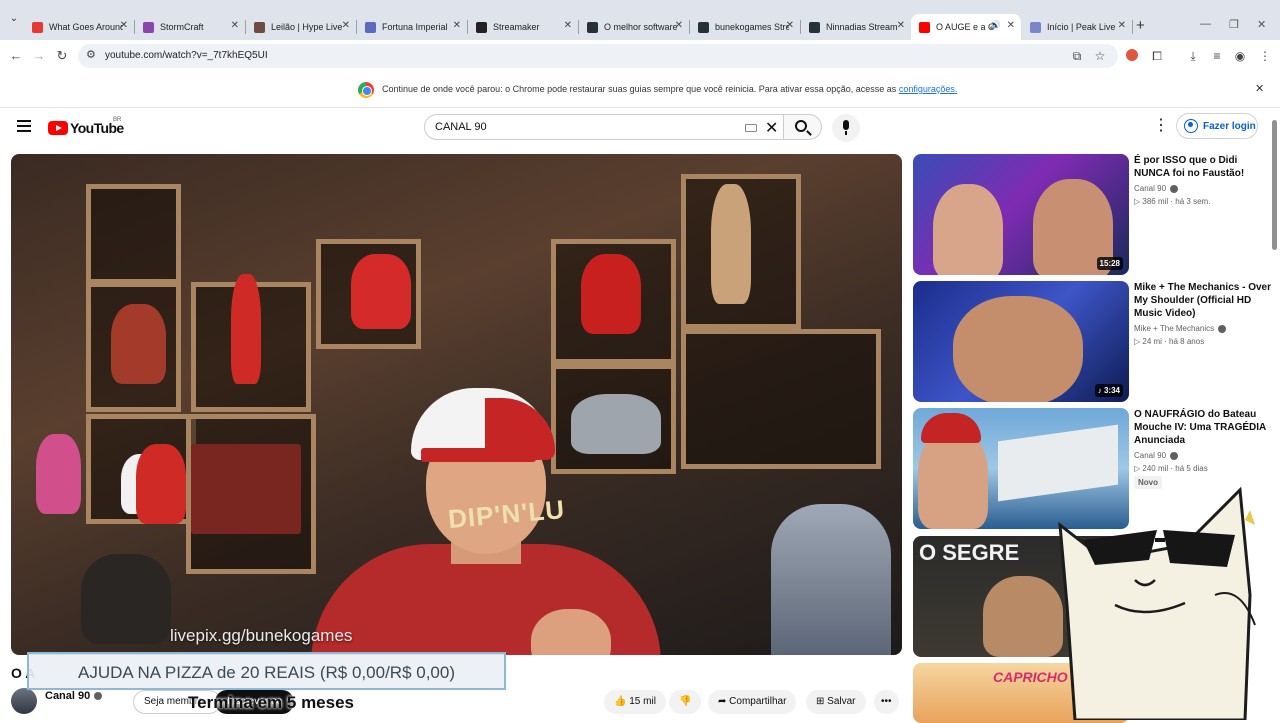 The width and height of the screenshot is (1280, 723). Describe the element at coordinates (886, 702) in the screenshot. I see `more-actions-button: •••` at that location.